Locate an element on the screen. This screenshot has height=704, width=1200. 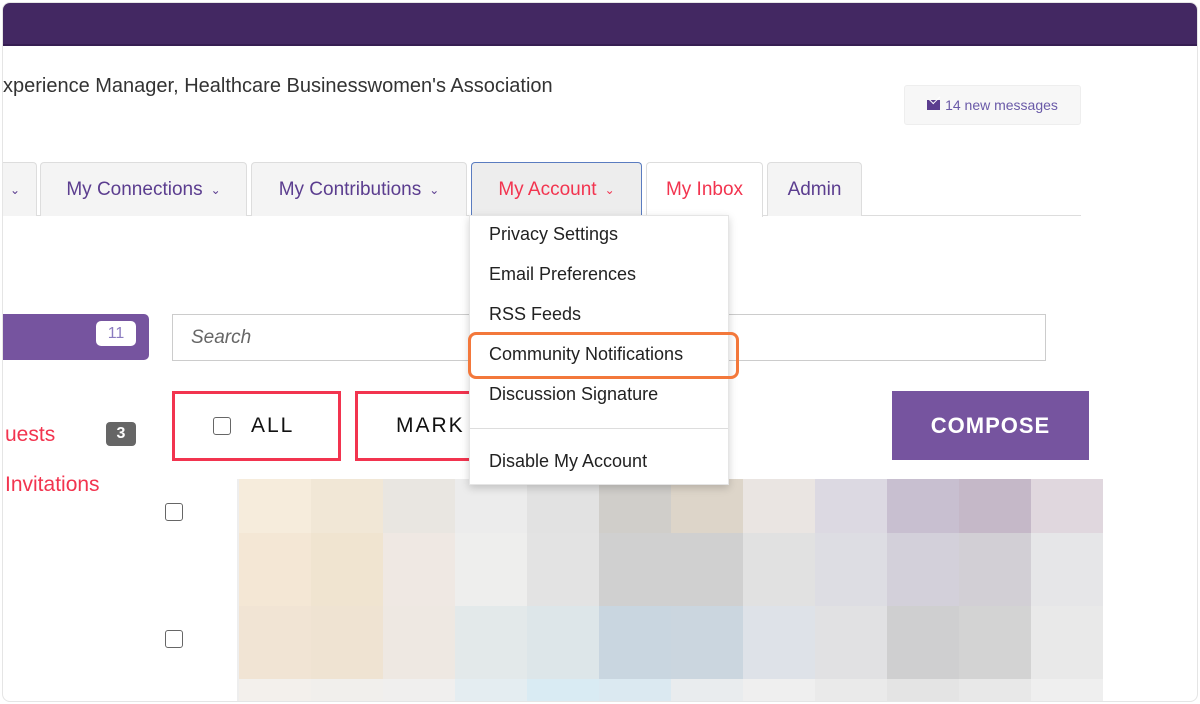
tab-admin: Admin is located at coordinates (814, 189).